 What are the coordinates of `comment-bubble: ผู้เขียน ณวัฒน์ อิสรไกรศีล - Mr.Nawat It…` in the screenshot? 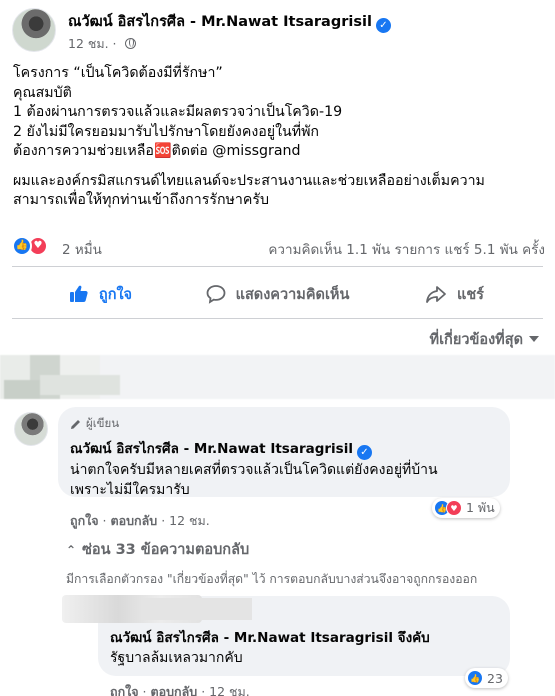 It's located at (284, 452).